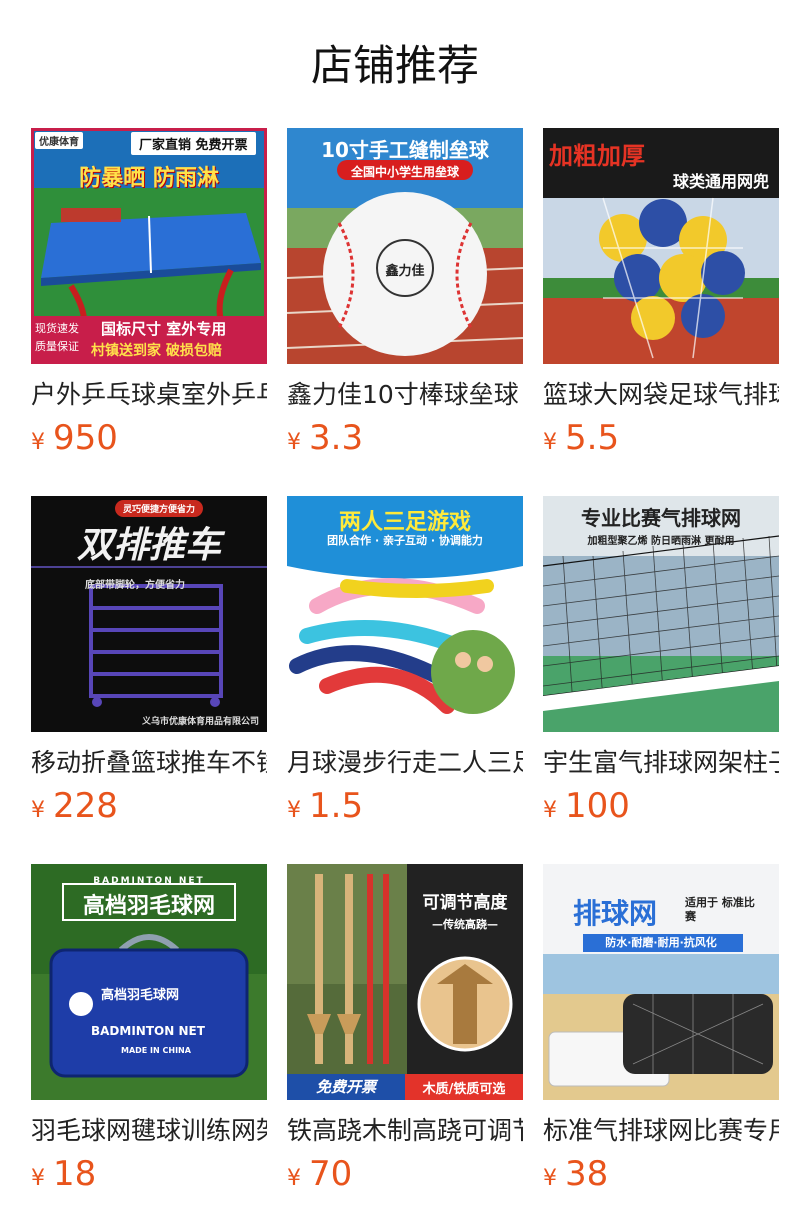  Describe the element at coordinates (720, 909) in the screenshot. I see `side-text: 适用于 标准比赛` at that location.